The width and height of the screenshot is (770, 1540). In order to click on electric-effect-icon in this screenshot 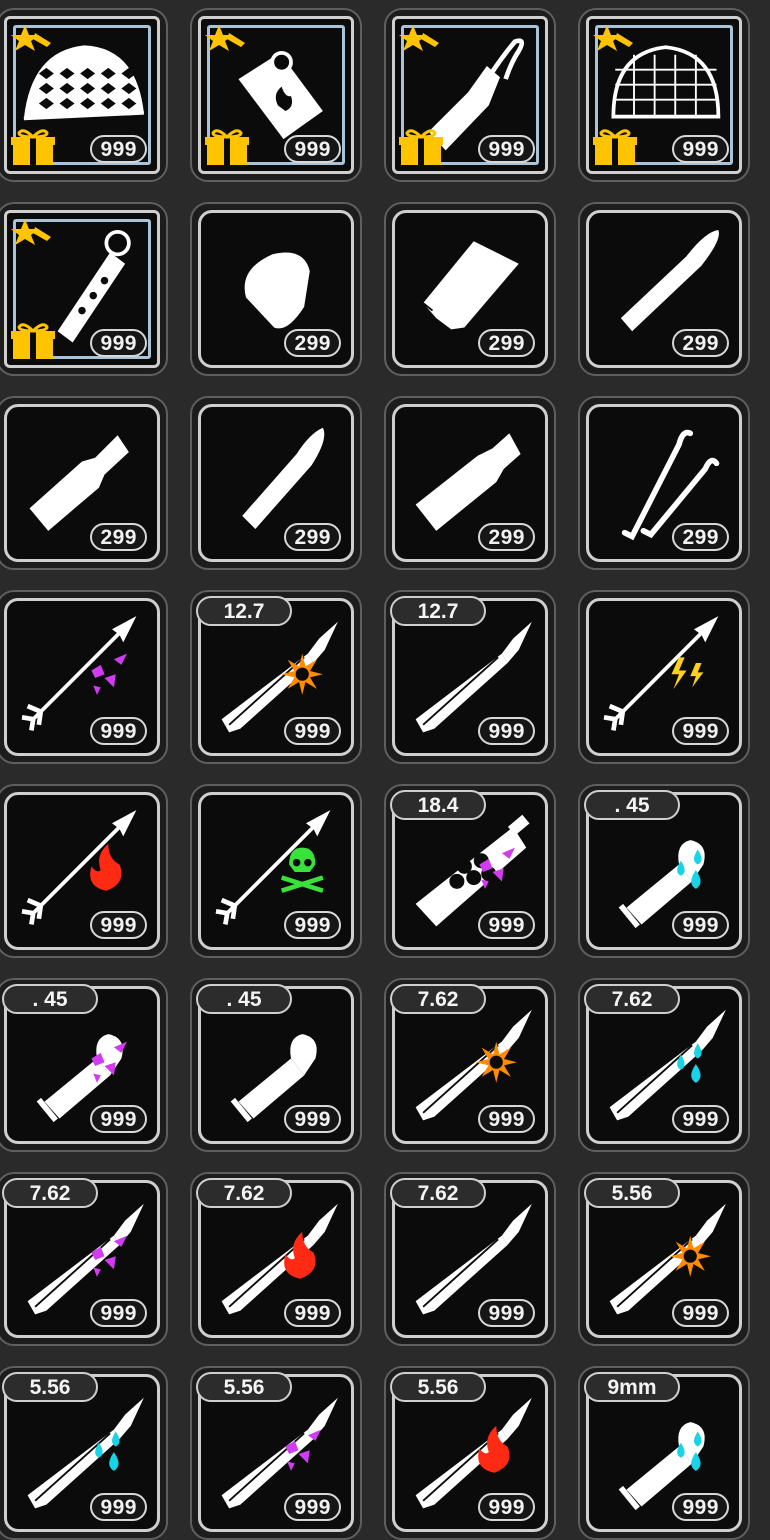, I will do `click(687, 673)`.